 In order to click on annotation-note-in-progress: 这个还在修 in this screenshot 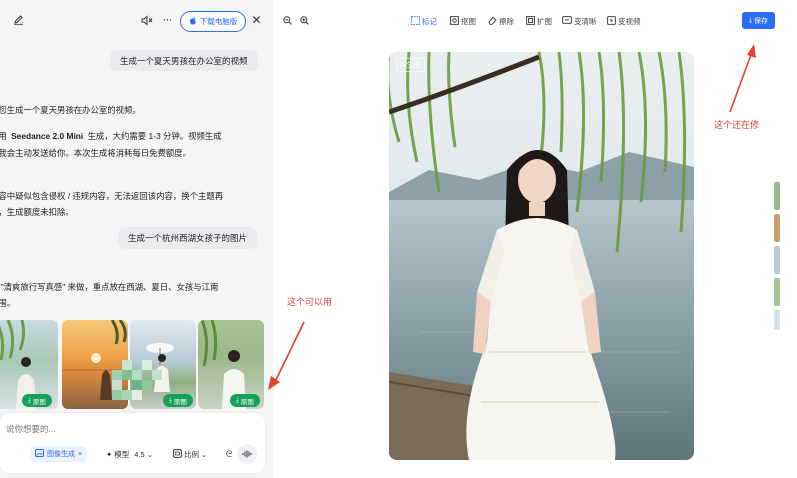, I will do `click(737, 125)`.